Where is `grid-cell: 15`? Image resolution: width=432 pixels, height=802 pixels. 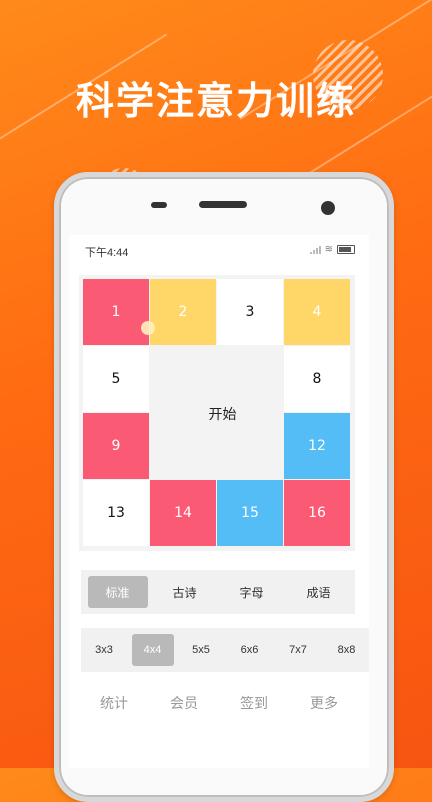 grid-cell: 15 is located at coordinates (250, 513).